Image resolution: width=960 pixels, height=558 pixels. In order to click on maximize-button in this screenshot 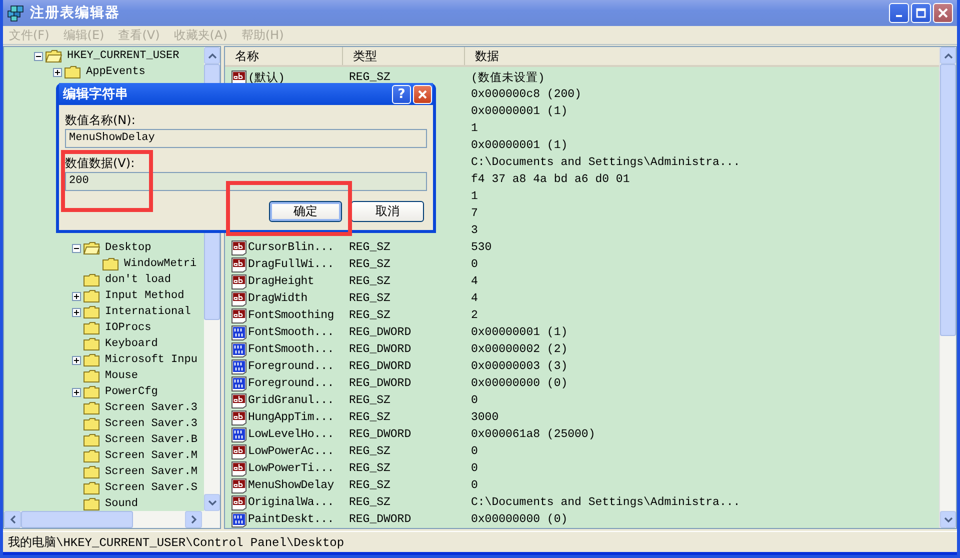, I will do `click(921, 13)`.